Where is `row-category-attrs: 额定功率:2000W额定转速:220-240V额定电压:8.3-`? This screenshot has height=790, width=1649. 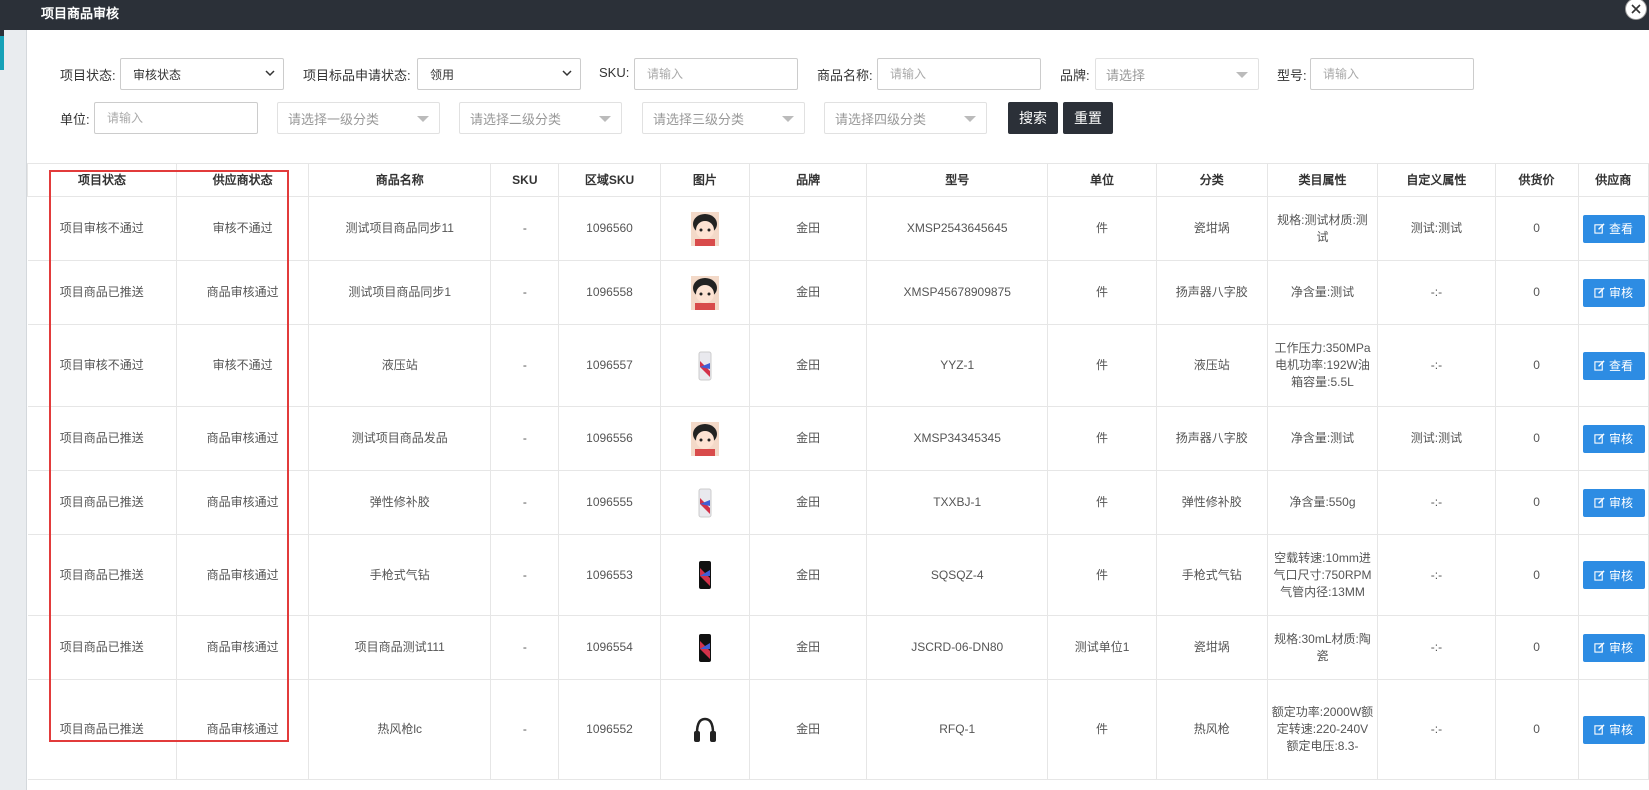 row-category-attrs: 额定功率:2000W额定转速:220-240V额定电压:8.3- is located at coordinates (1322, 729).